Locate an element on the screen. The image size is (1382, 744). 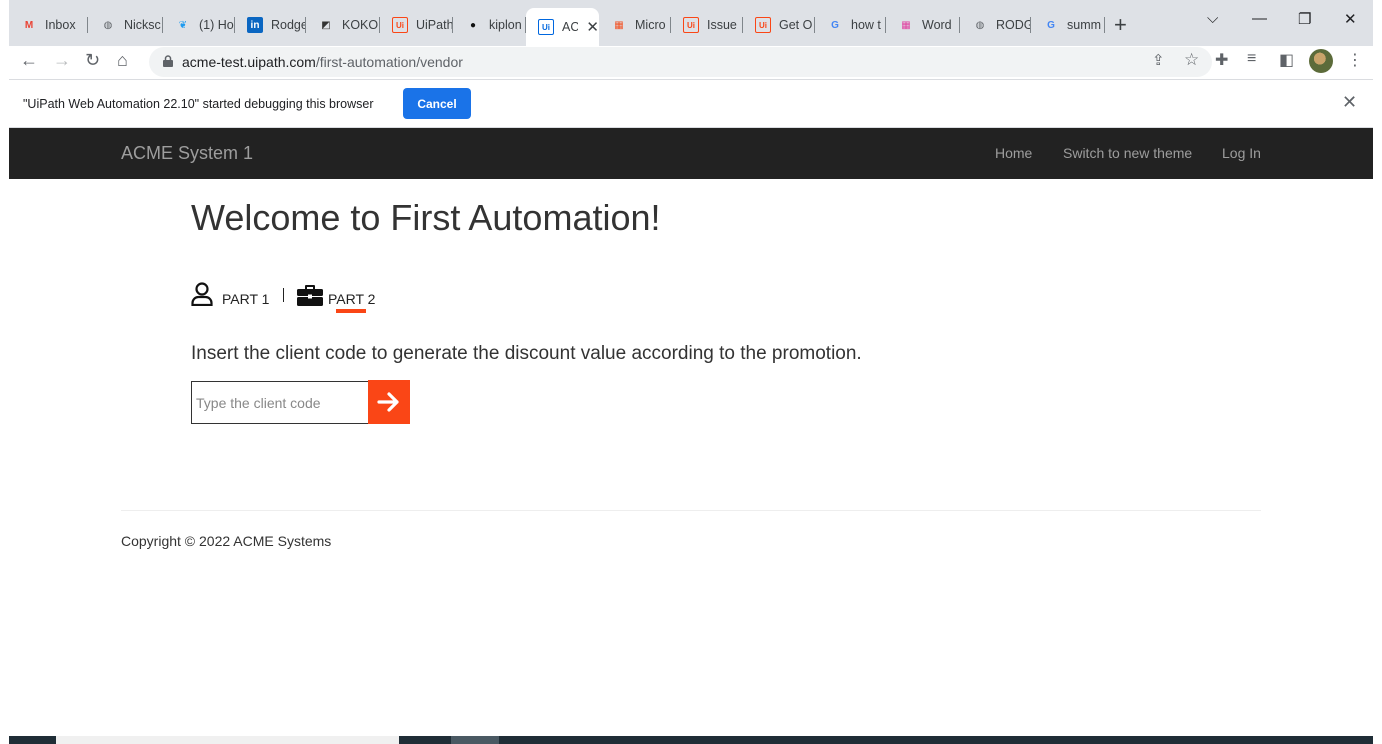
browser-tab: ◩ KOKO is located at coordinates (343, 25).